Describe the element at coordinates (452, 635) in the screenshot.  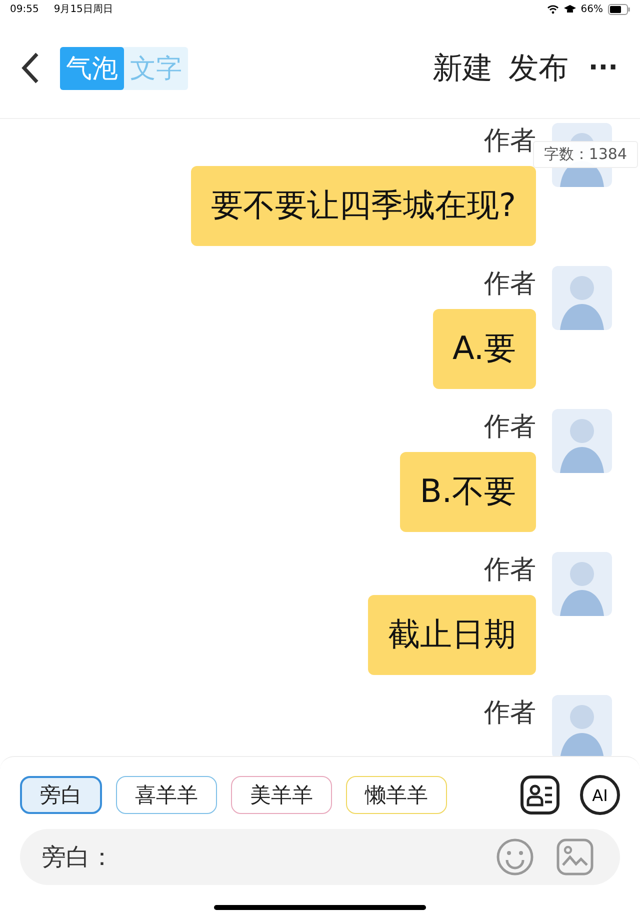
I see `message-bubble: 截止日期` at that location.